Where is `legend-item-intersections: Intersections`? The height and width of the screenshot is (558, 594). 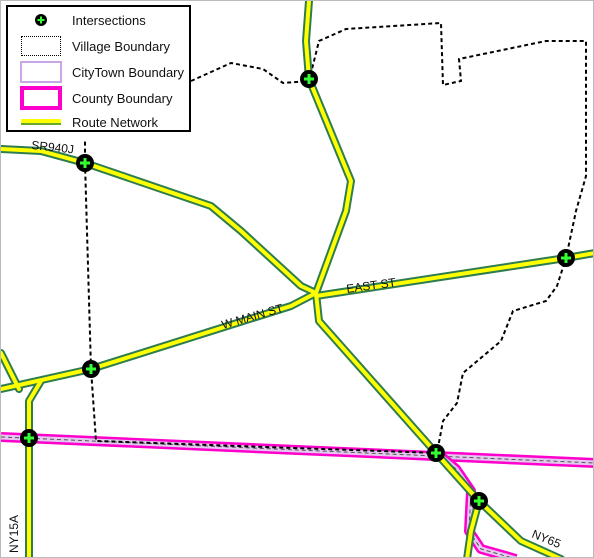 legend-item-intersections: Intersections is located at coordinates (98, 20).